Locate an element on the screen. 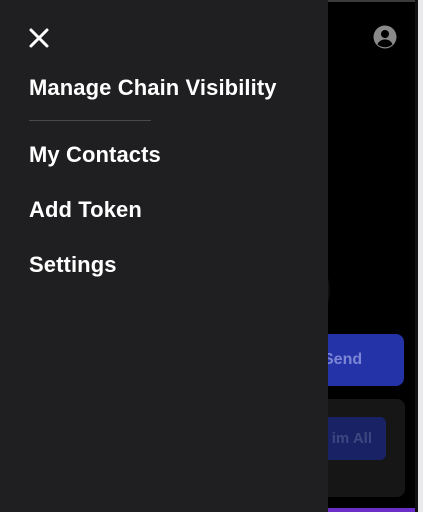 This screenshot has width=423, height=512. send-button-label: Send is located at coordinates (343, 359).